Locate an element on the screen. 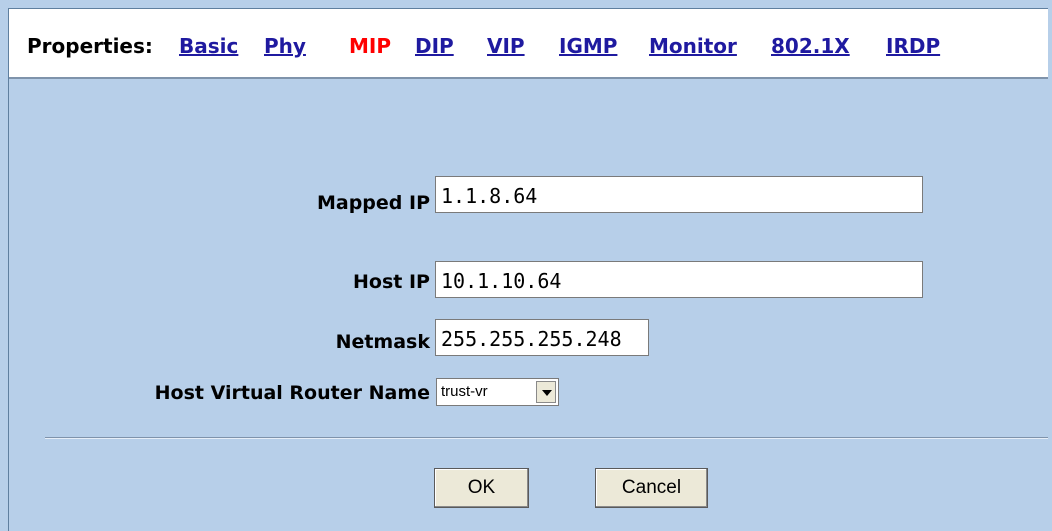 This screenshot has width=1052, height=531. host-vr-value: trust-vr is located at coordinates (464, 391).